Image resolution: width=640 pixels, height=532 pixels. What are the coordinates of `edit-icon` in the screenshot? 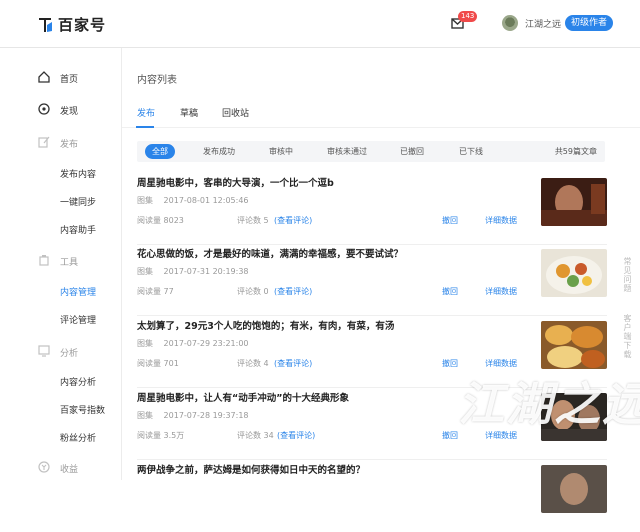 It's located at (44, 142).